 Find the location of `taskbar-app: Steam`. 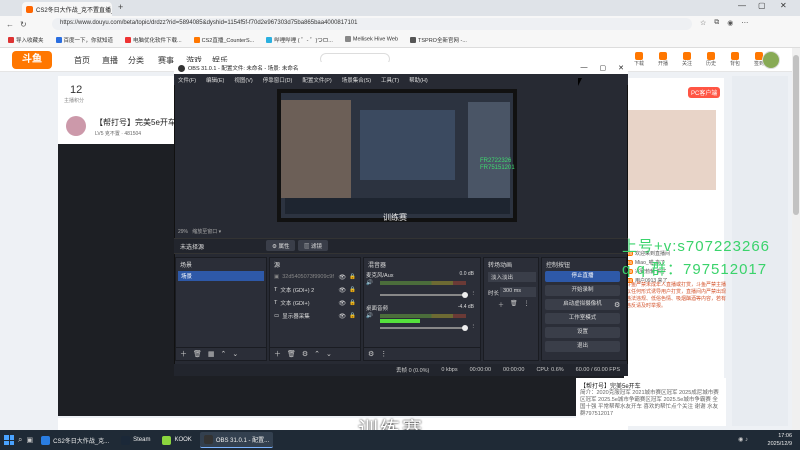

taskbar-app: Steam is located at coordinates (135, 440).